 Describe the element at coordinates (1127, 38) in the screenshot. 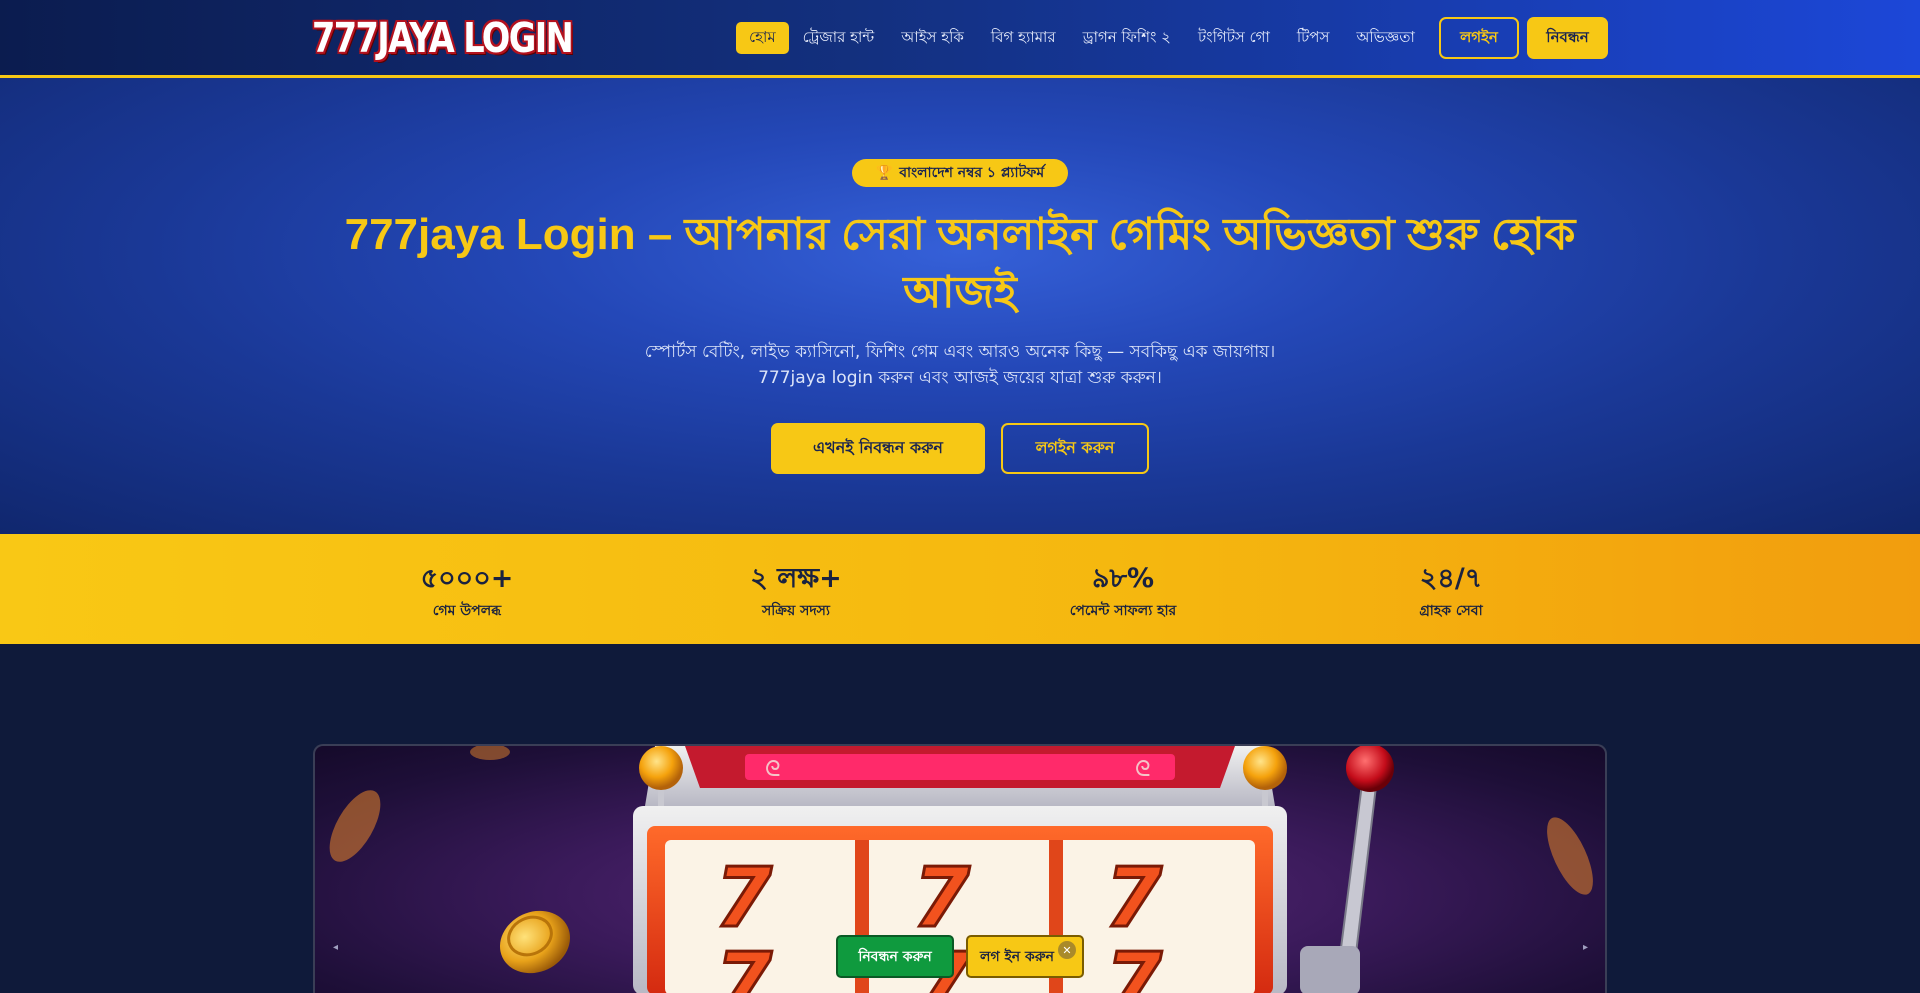

I see `nav-item-dragon-fishing: ড্রাগন ফিশিং ২` at that location.